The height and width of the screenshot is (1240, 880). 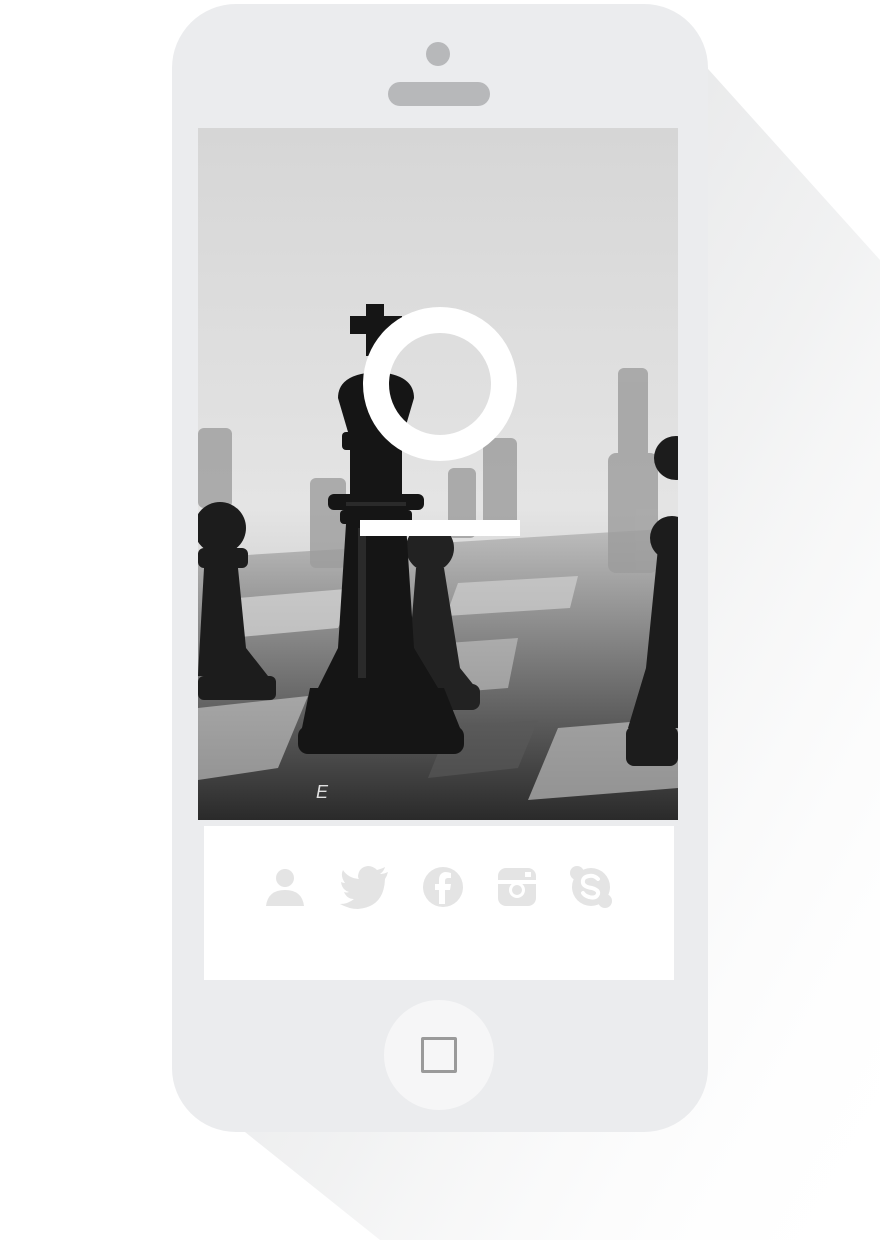 What do you see at coordinates (438, 54) in the screenshot?
I see `front-camera` at bounding box center [438, 54].